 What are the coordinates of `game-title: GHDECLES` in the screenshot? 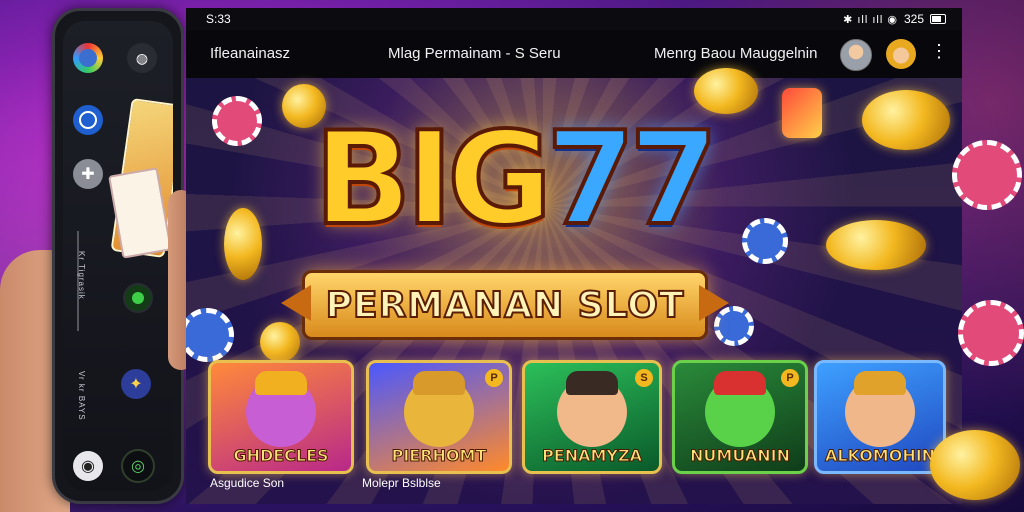 It's located at (281, 456).